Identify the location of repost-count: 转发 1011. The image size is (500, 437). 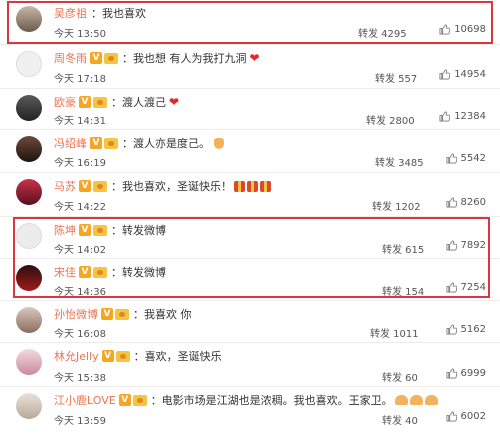
(394, 332).